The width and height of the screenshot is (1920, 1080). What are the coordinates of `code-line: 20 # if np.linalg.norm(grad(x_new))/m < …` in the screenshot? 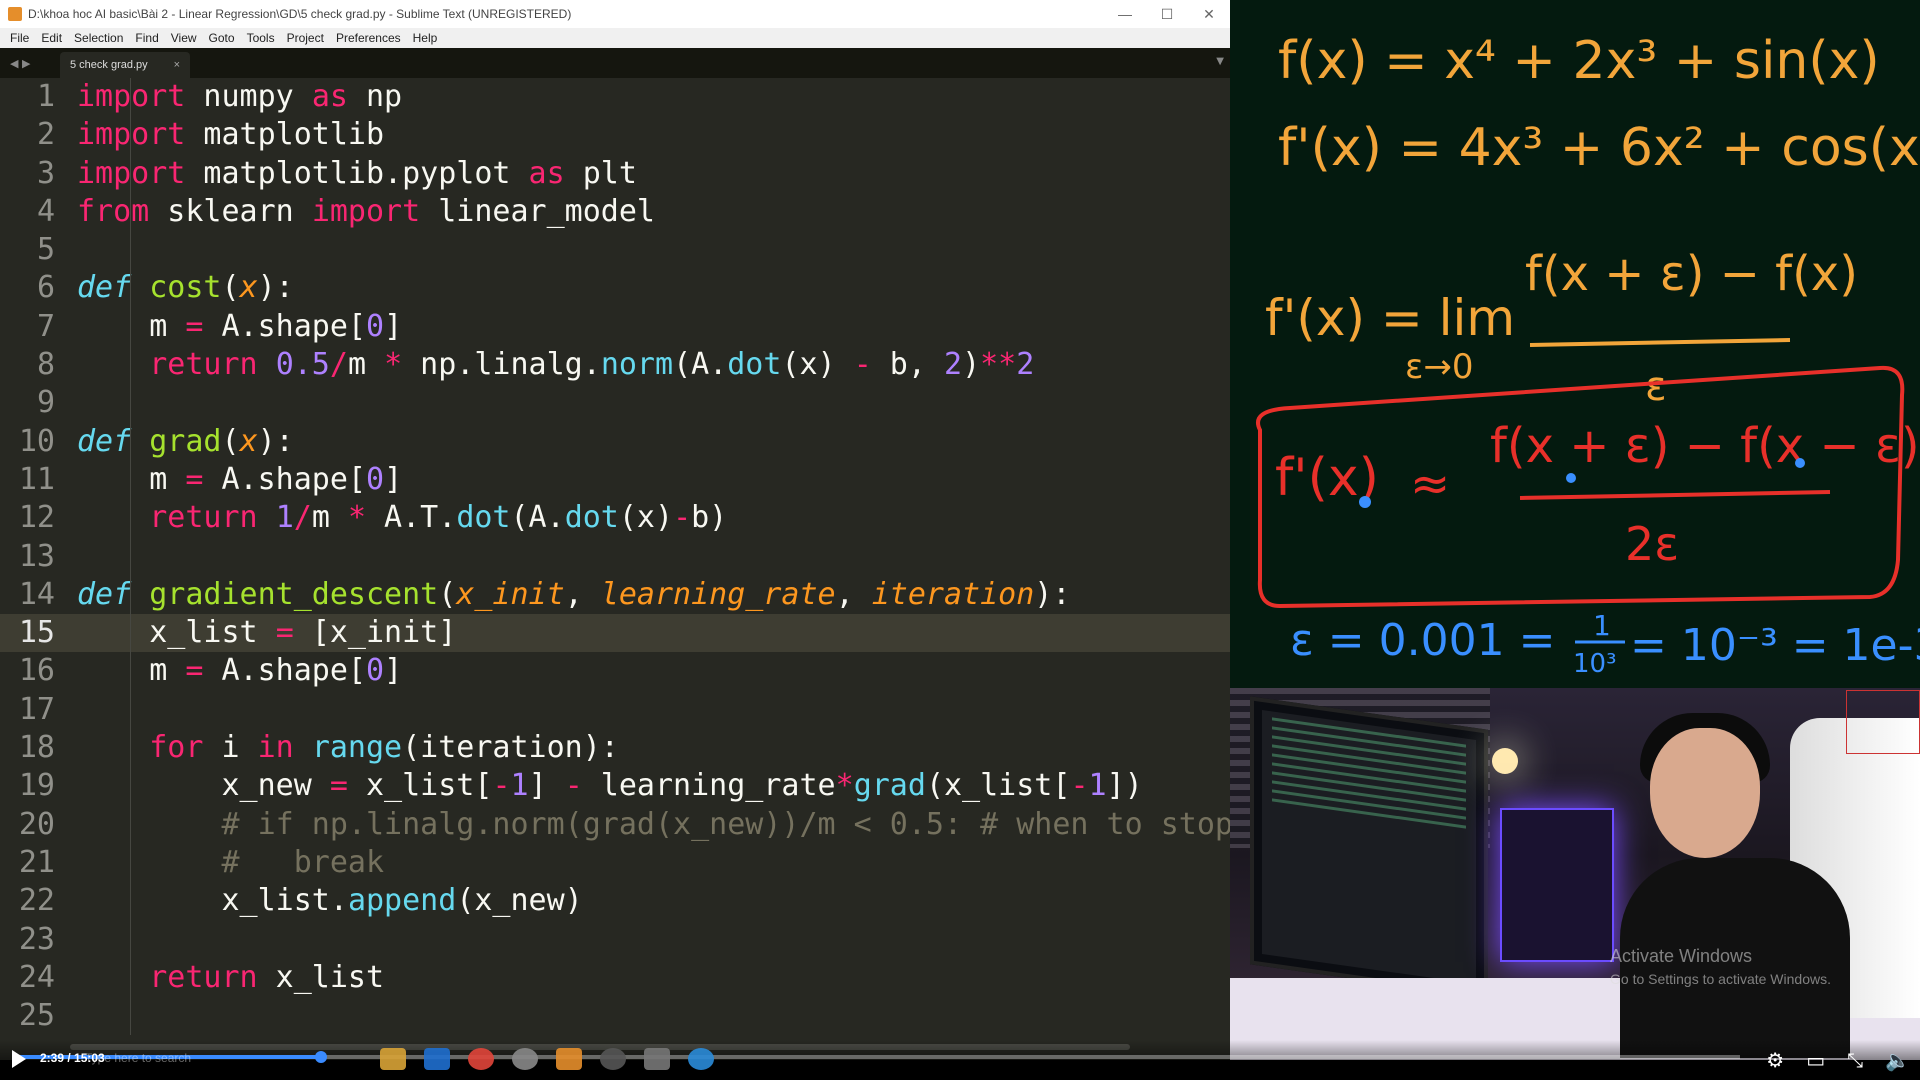 It's located at (615, 825).